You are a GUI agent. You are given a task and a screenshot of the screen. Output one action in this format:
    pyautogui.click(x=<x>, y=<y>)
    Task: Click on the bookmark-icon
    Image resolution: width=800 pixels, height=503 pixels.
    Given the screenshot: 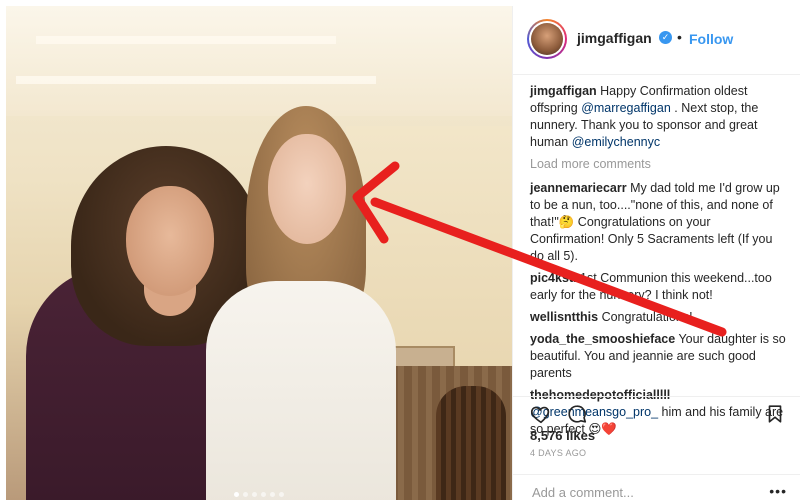 What is the action you would take?
    pyautogui.click(x=775, y=414)
    